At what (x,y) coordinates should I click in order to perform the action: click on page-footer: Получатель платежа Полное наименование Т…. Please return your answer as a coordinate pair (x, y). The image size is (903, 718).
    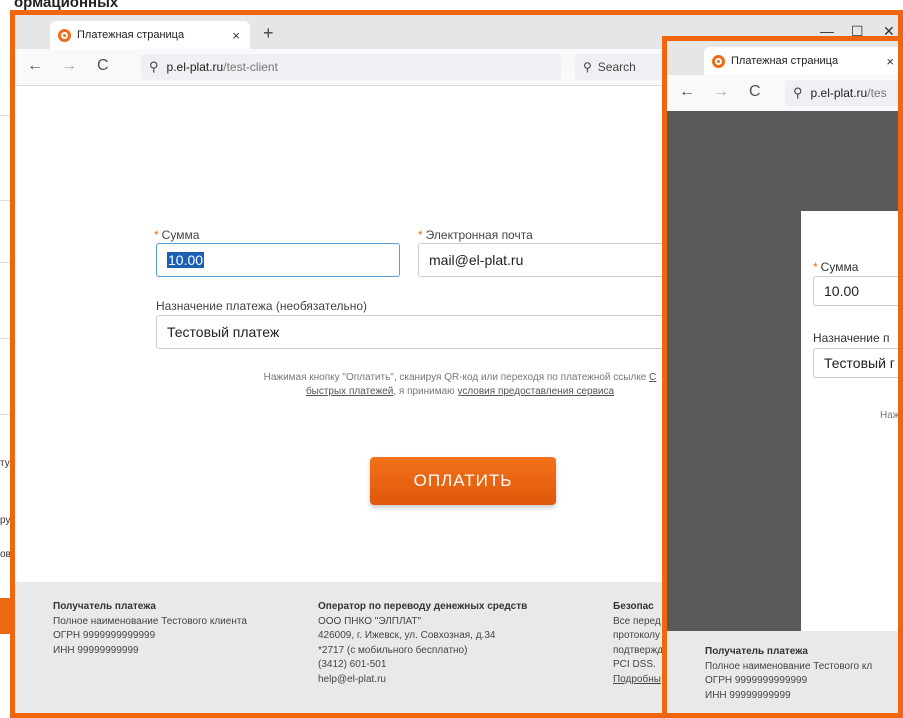
    Looking at the image, I should click on (782, 672).